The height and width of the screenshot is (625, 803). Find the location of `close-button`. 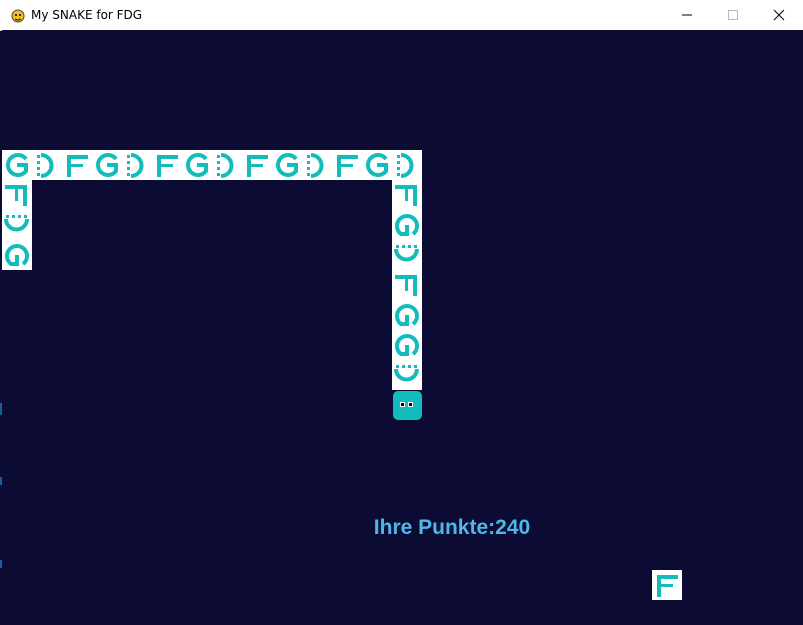

close-button is located at coordinates (779, 15).